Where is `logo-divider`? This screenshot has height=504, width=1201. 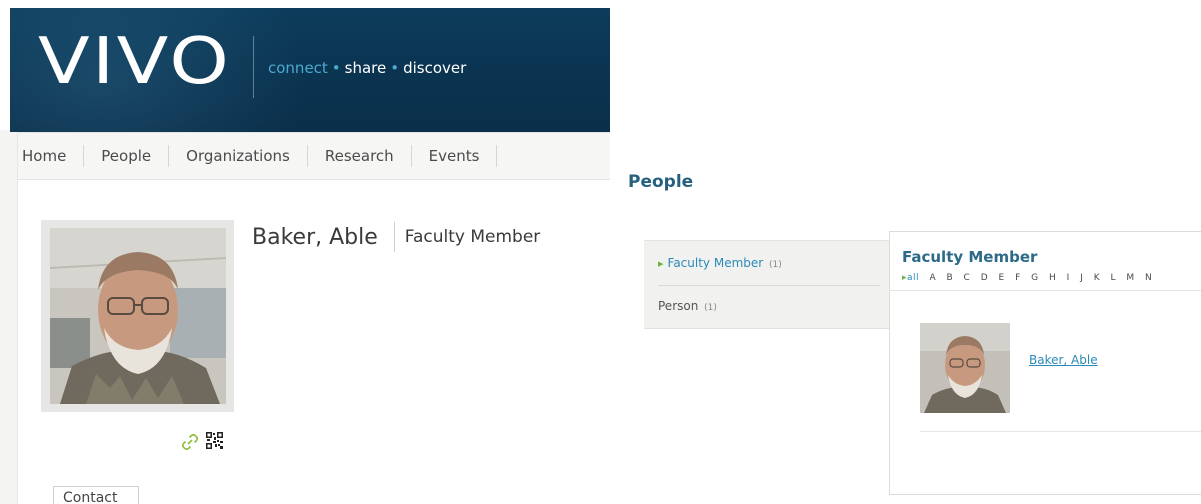 logo-divider is located at coordinates (253, 67).